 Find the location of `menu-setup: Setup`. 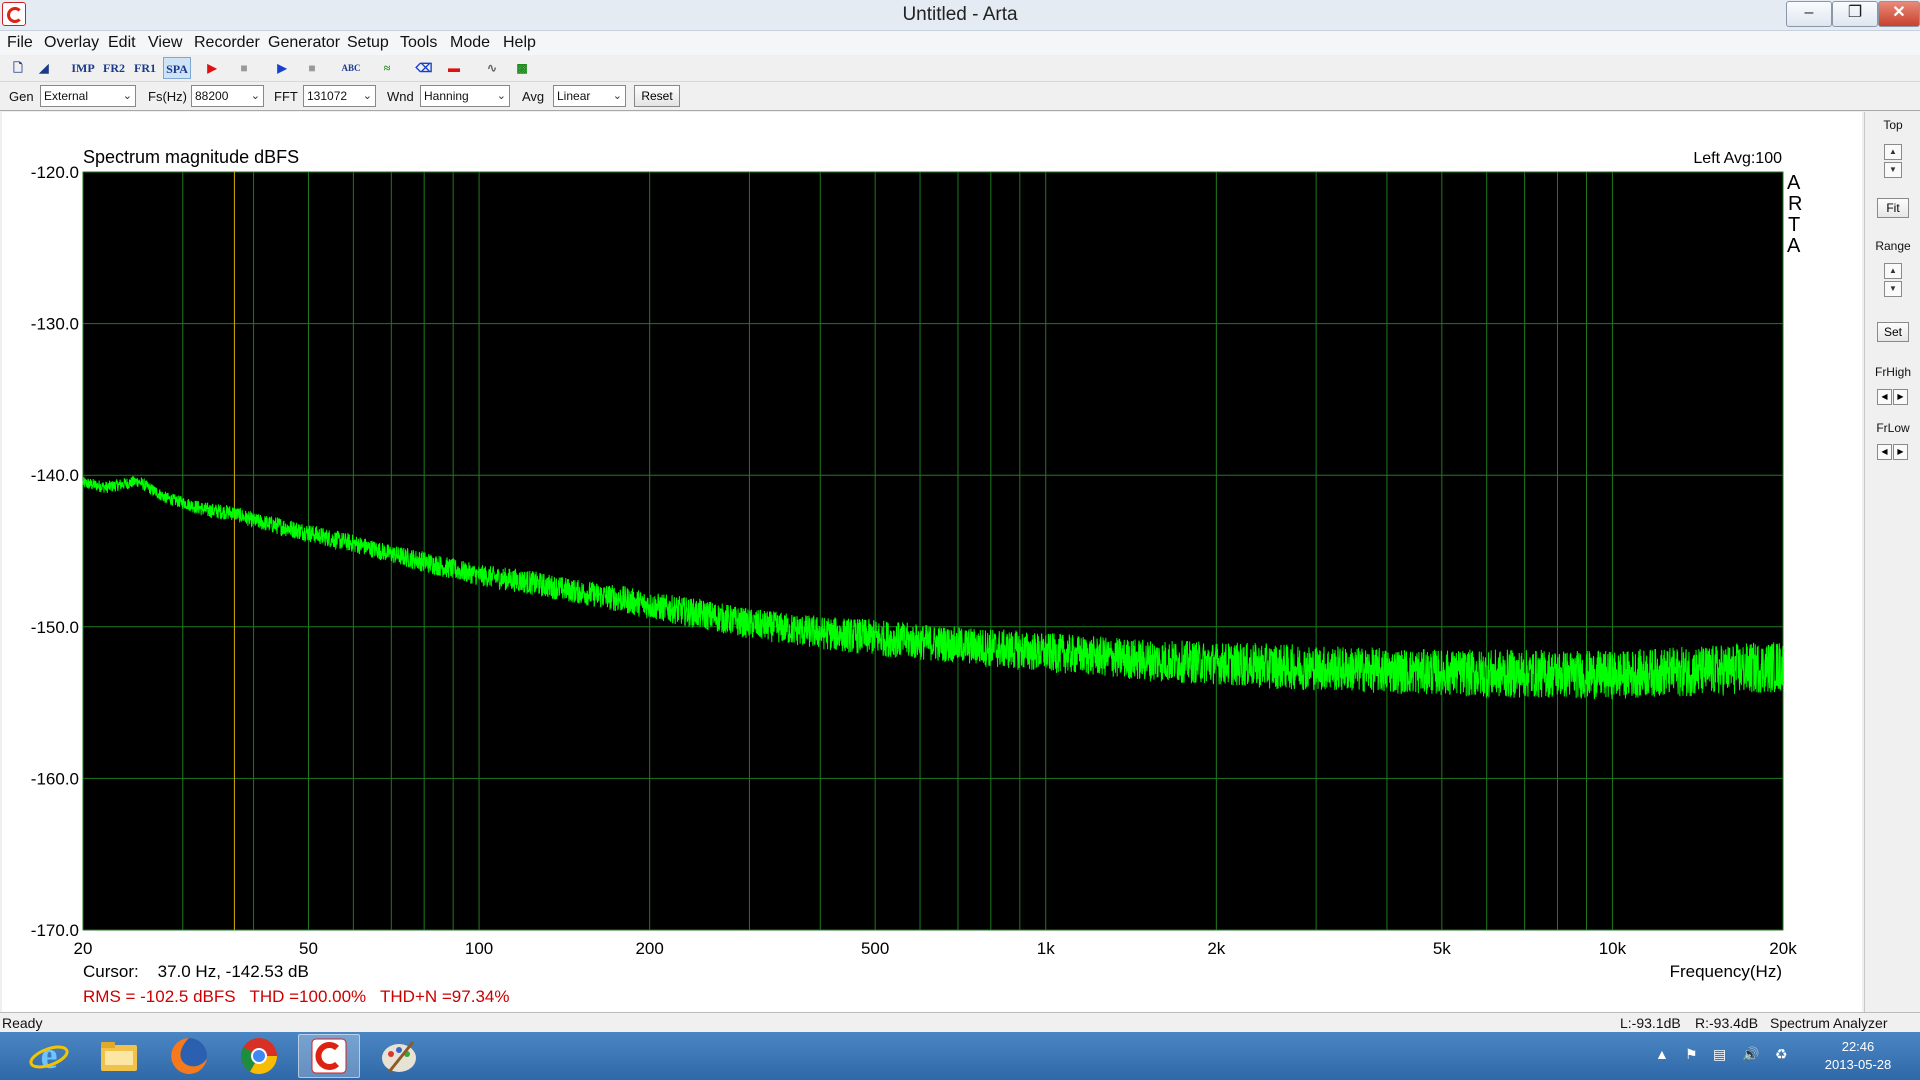

menu-setup: Setup is located at coordinates (368, 43).